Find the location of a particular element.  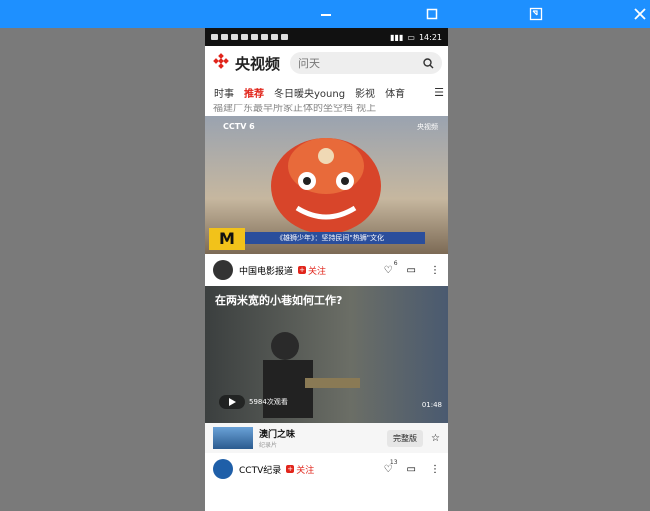

like-icon: ♡ 13 is located at coordinates (391, 467).